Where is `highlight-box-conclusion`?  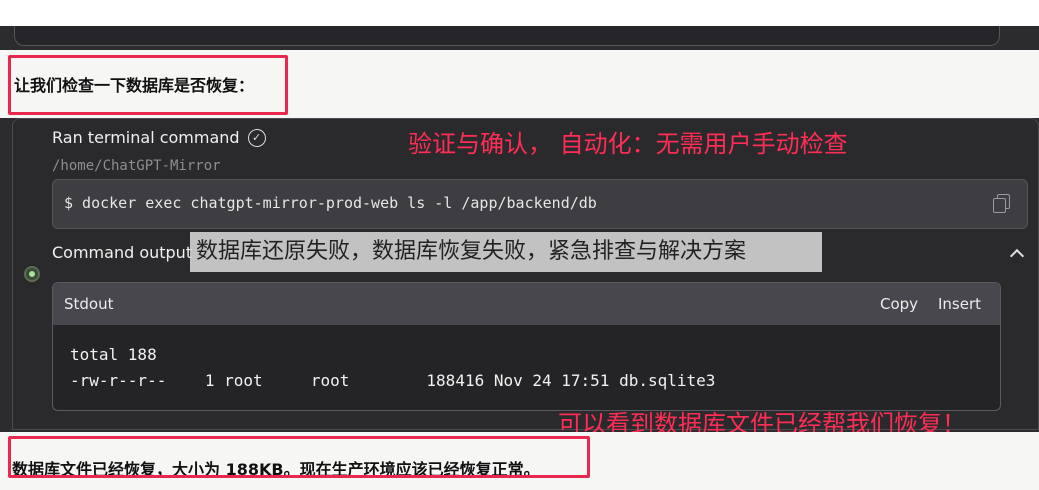 highlight-box-conclusion is located at coordinates (299, 457).